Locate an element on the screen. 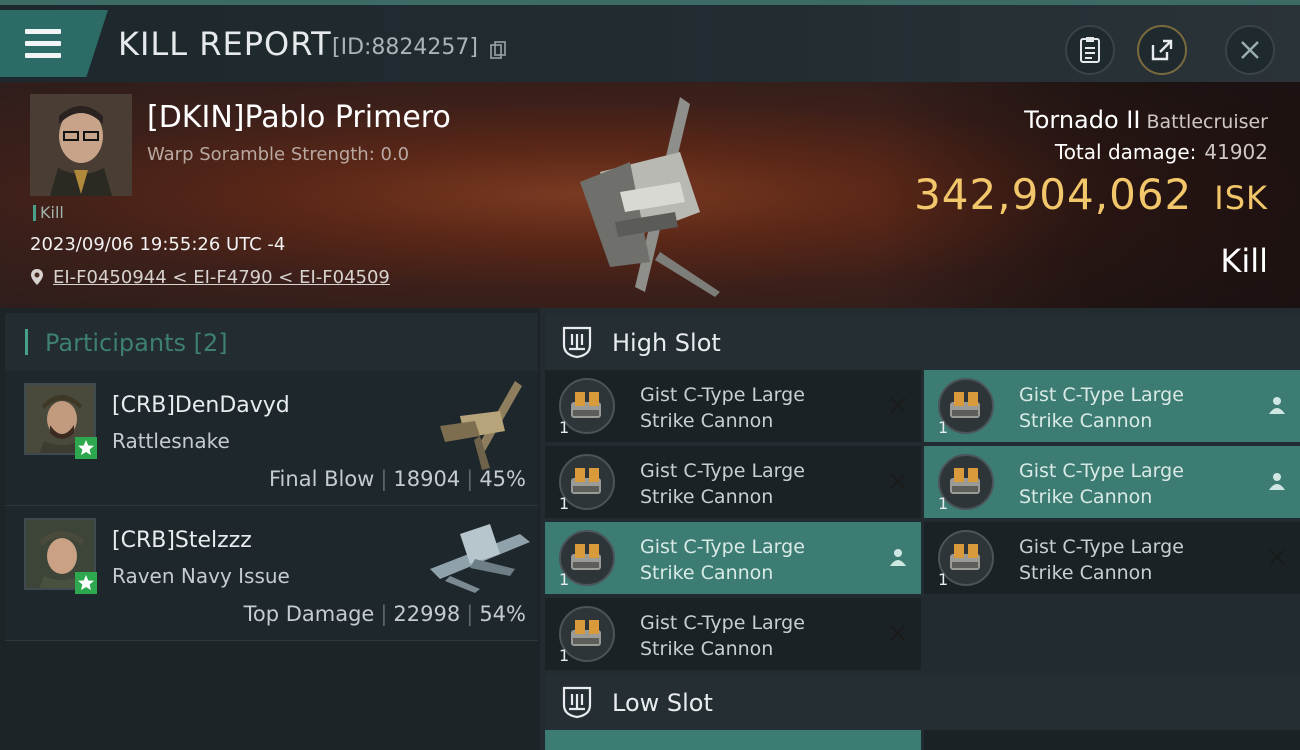 The height and width of the screenshot is (750, 1300). participants-header: Participants [2] is located at coordinates (271, 342).